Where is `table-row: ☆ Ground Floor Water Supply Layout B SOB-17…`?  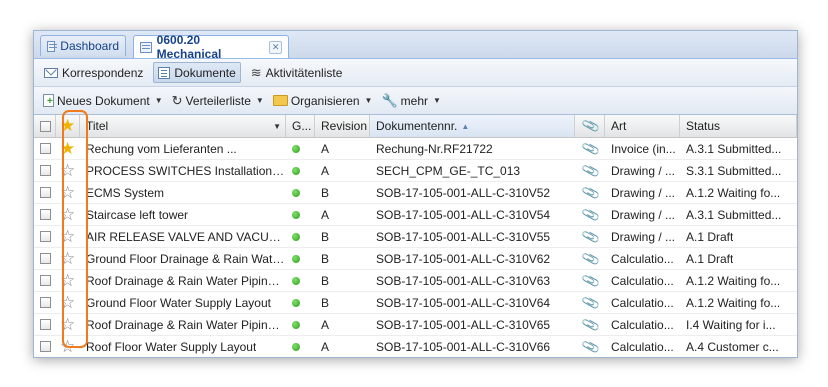
table-row: ☆ Ground Floor Water Supply Layout B SOB-17… is located at coordinates (415, 303).